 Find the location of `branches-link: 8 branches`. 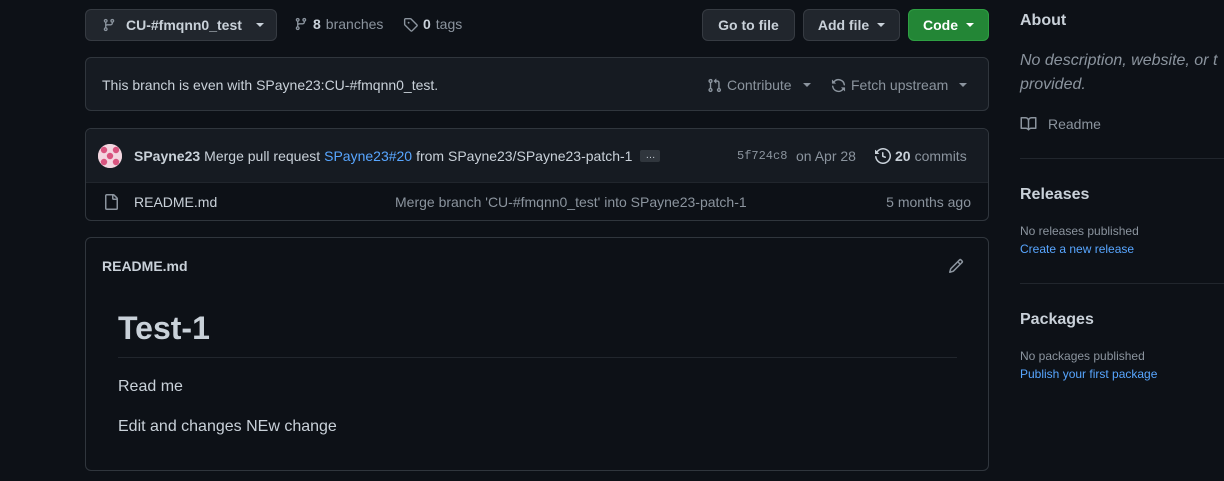

branches-link: 8 branches is located at coordinates (338, 24).